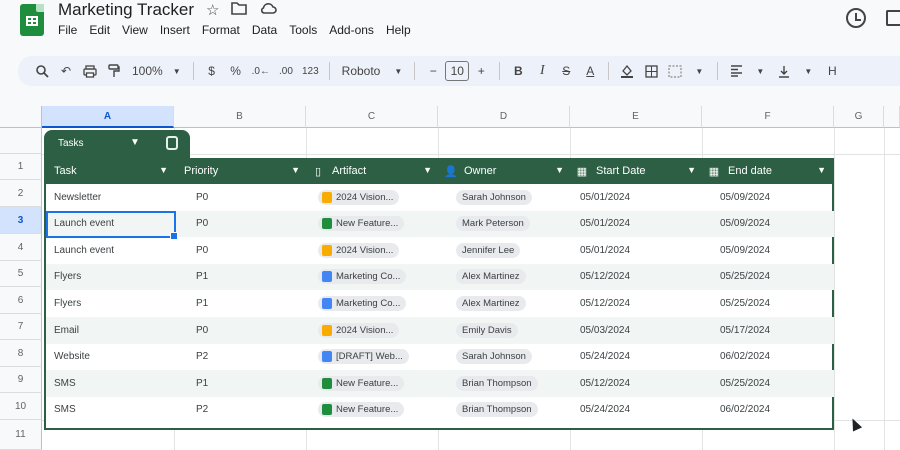 This screenshot has width=900, height=450. I want to click on decrease-decimal-icon: .0←, so click(261, 71).